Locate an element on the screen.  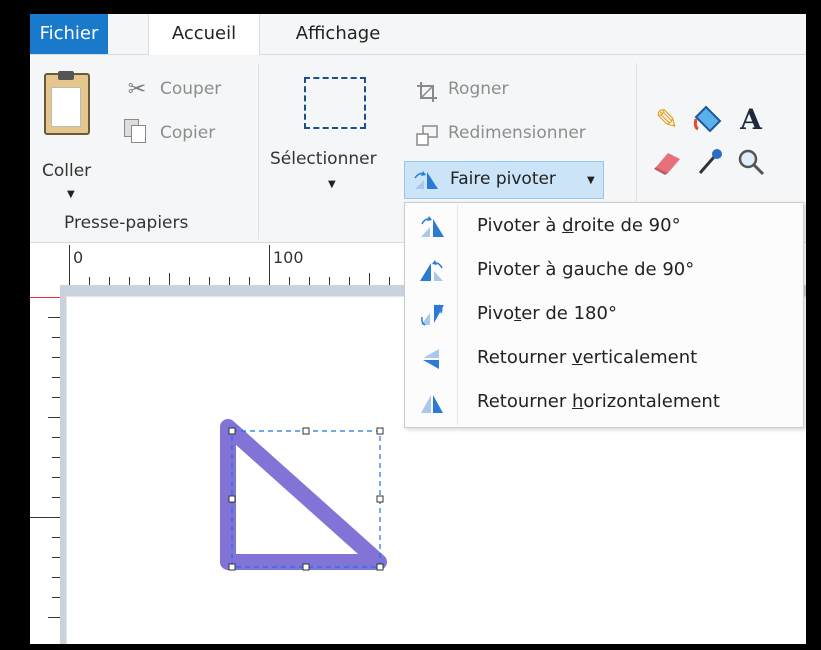
color-picker-icon is located at coordinates (709, 162).